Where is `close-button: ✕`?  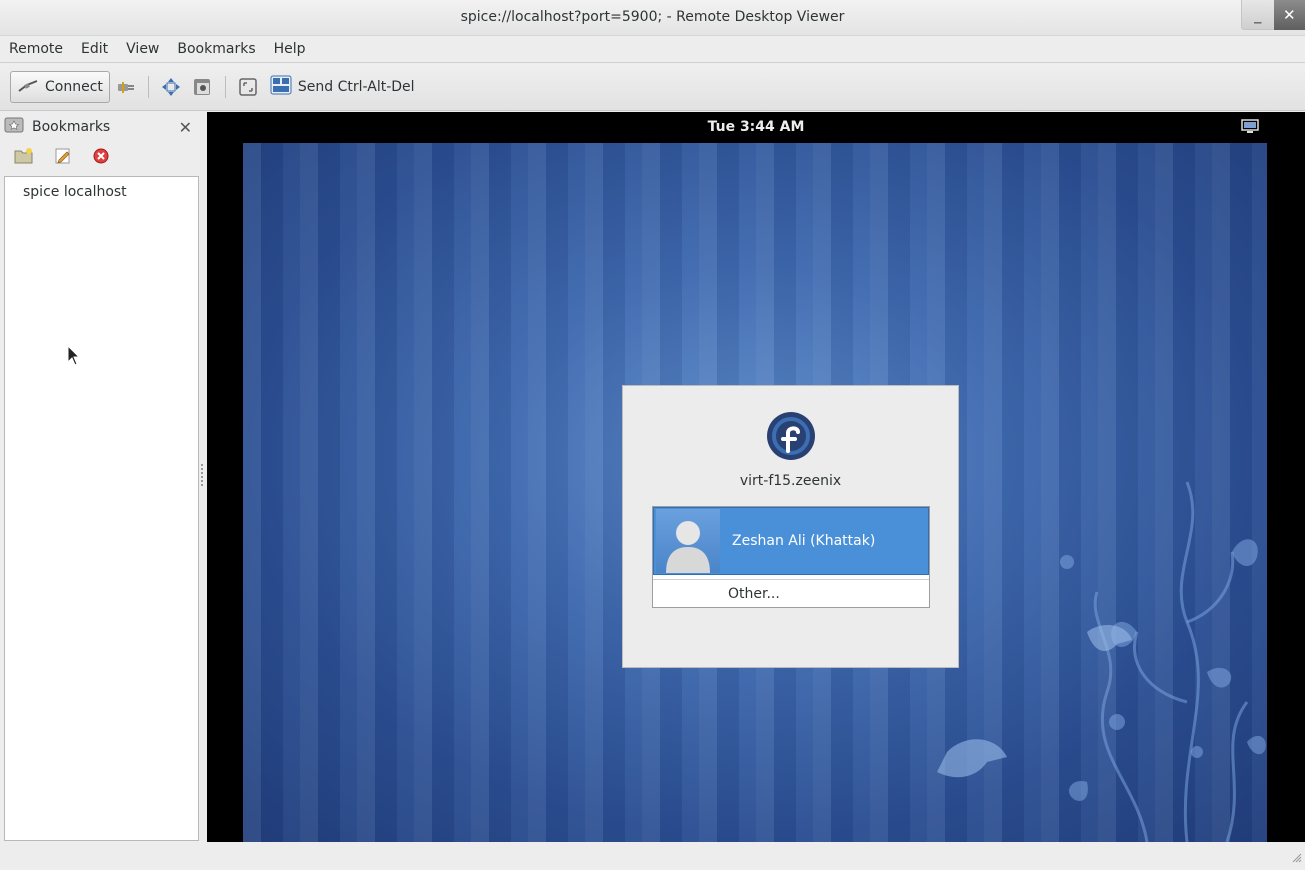 close-button: ✕ is located at coordinates (1289, 15).